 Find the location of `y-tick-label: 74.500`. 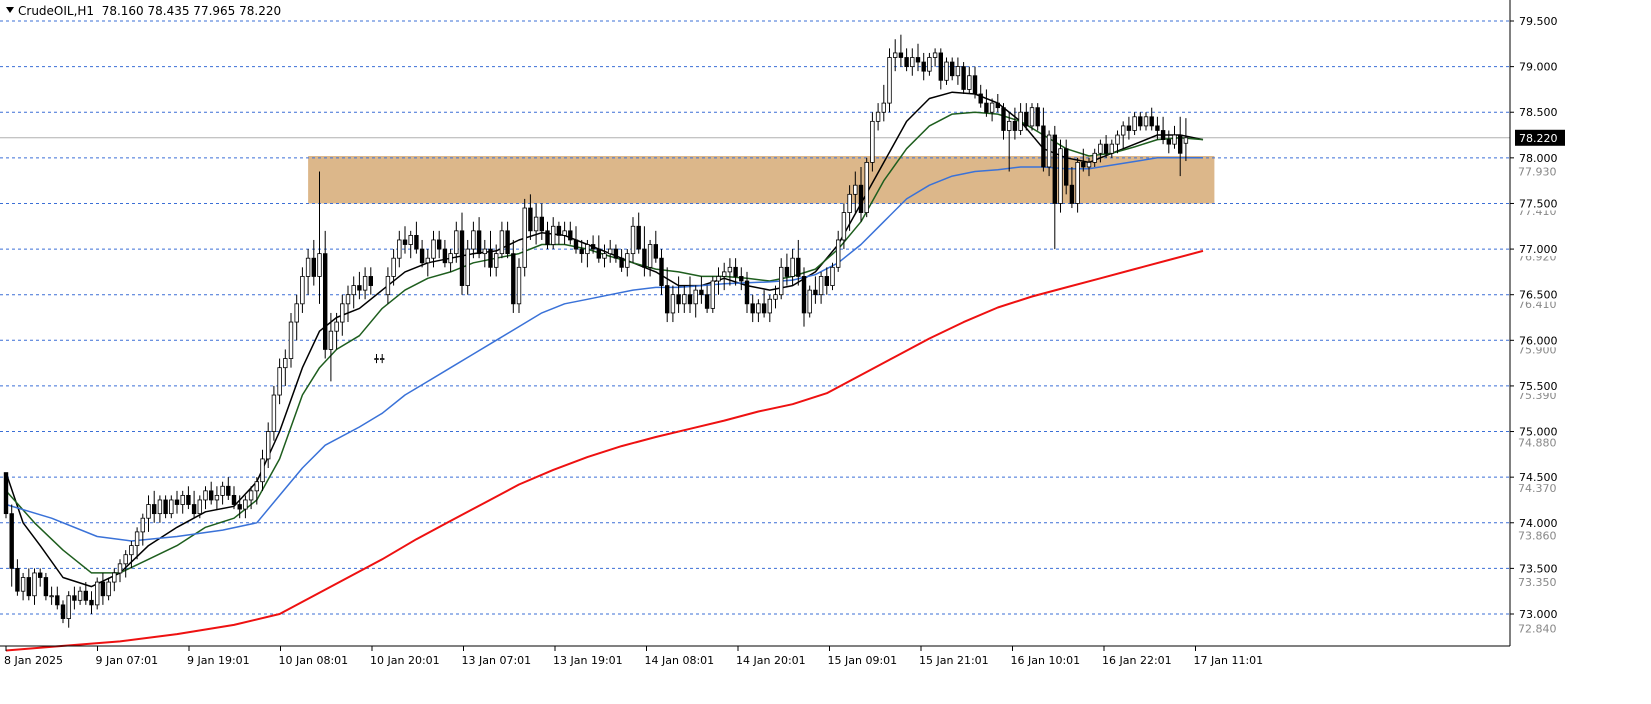

y-tick-label: 74.500 is located at coordinates (1538, 477).